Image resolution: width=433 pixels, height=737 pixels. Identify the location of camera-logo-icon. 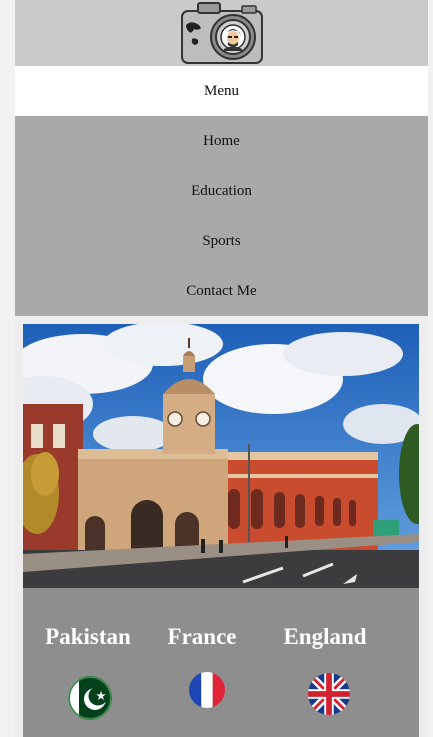
(222, 33).